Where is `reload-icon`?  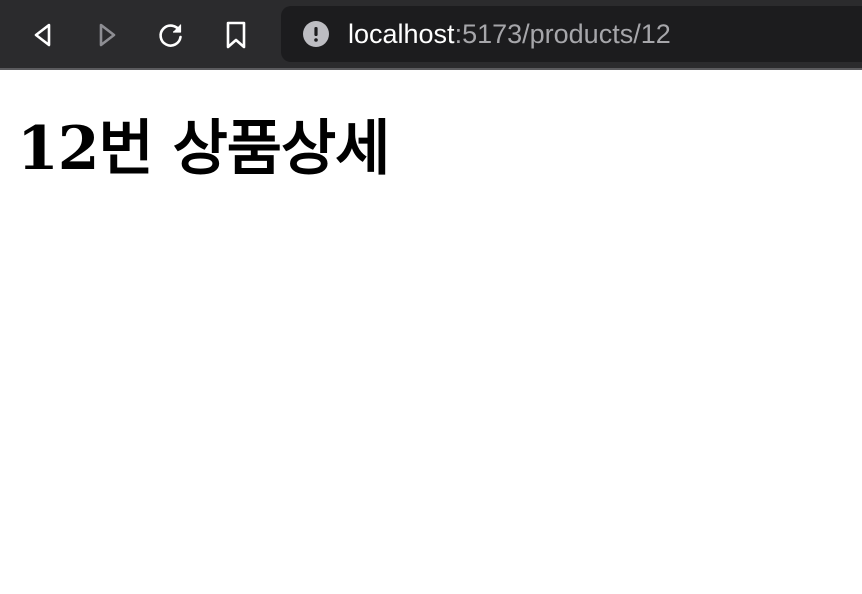
reload-icon is located at coordinates (170, 35).